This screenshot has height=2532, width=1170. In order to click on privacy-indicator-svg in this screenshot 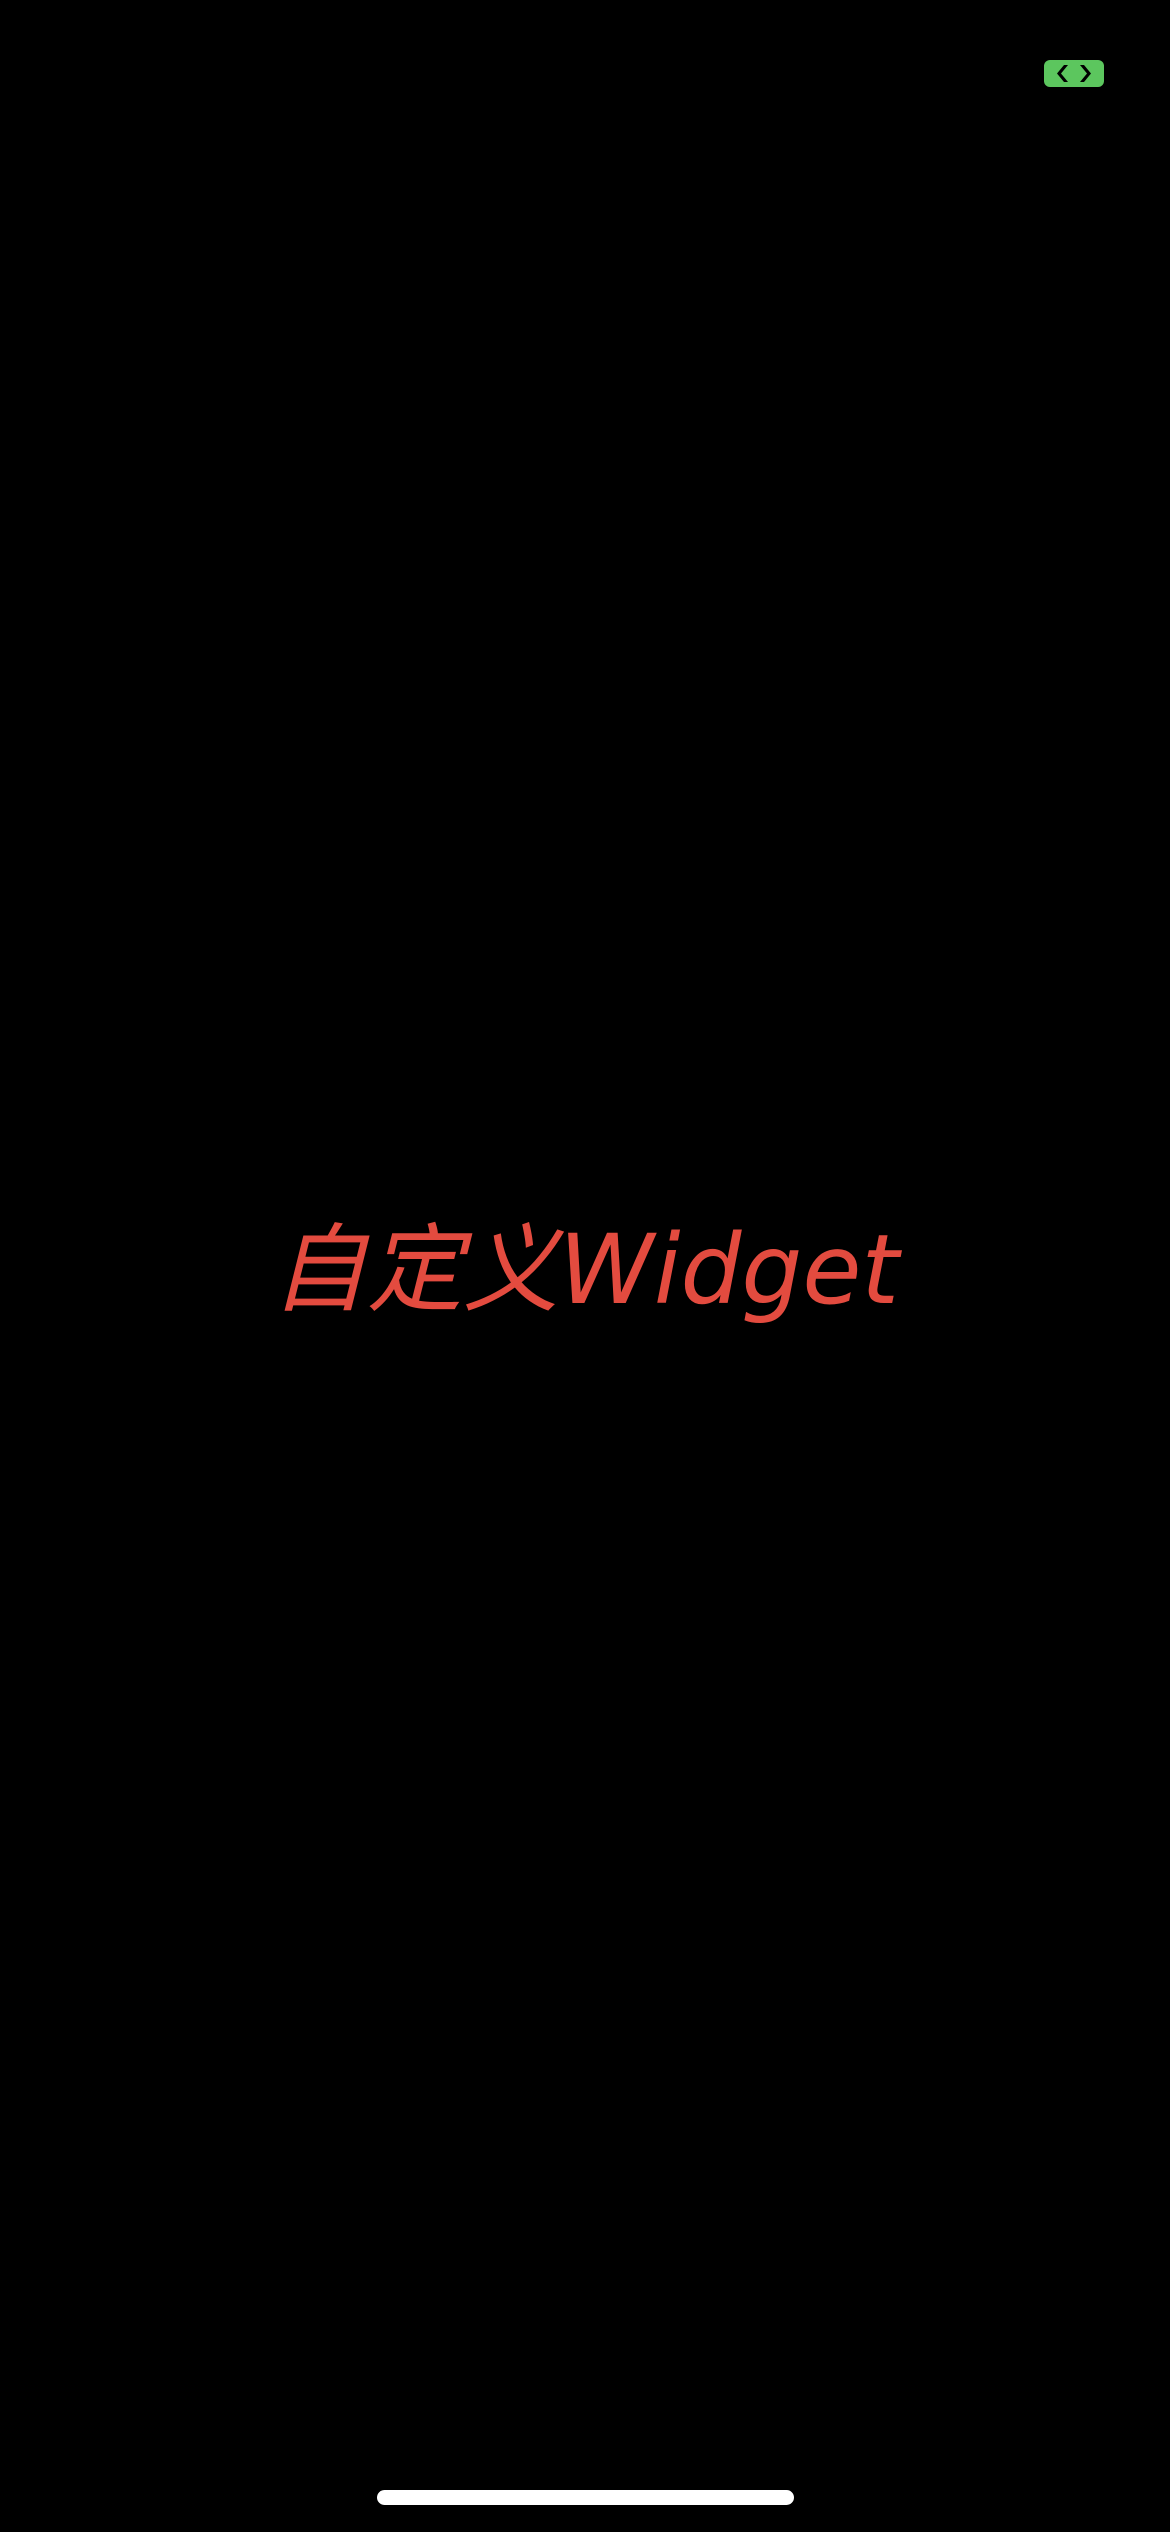, I will do `click(1074, 73)`.